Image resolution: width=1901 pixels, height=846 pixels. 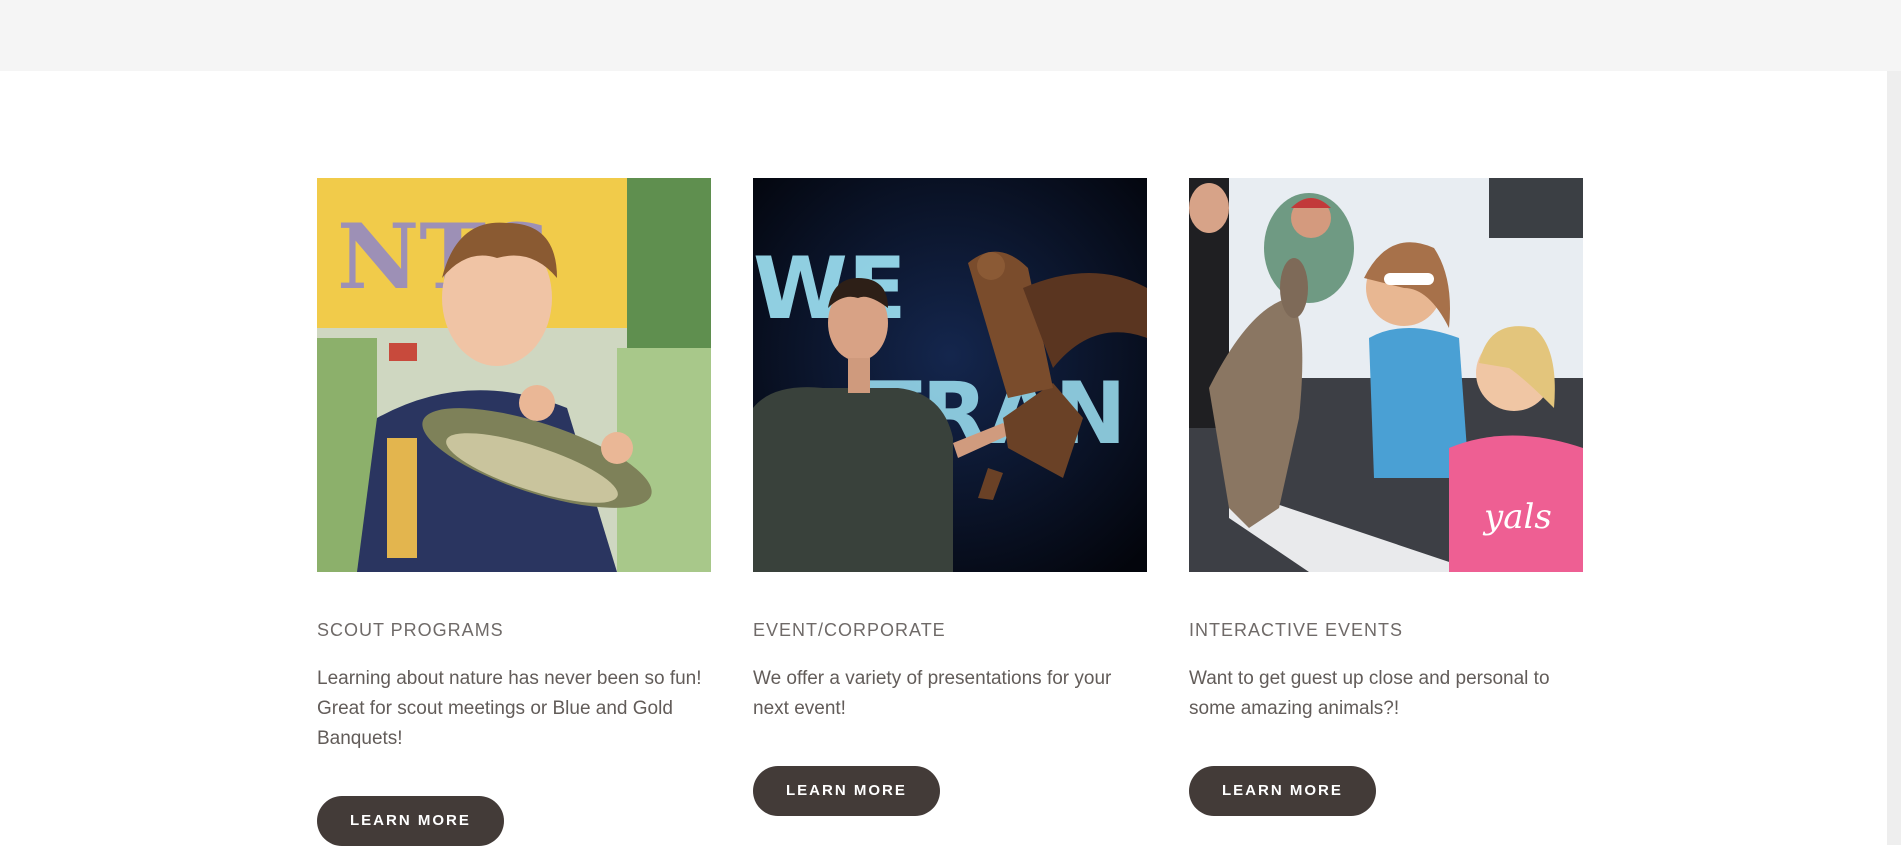 What do you see at coordinates (1894, 458) in the screenshot?
I see `scrollbar-track` at bounding box center [1894, 458].